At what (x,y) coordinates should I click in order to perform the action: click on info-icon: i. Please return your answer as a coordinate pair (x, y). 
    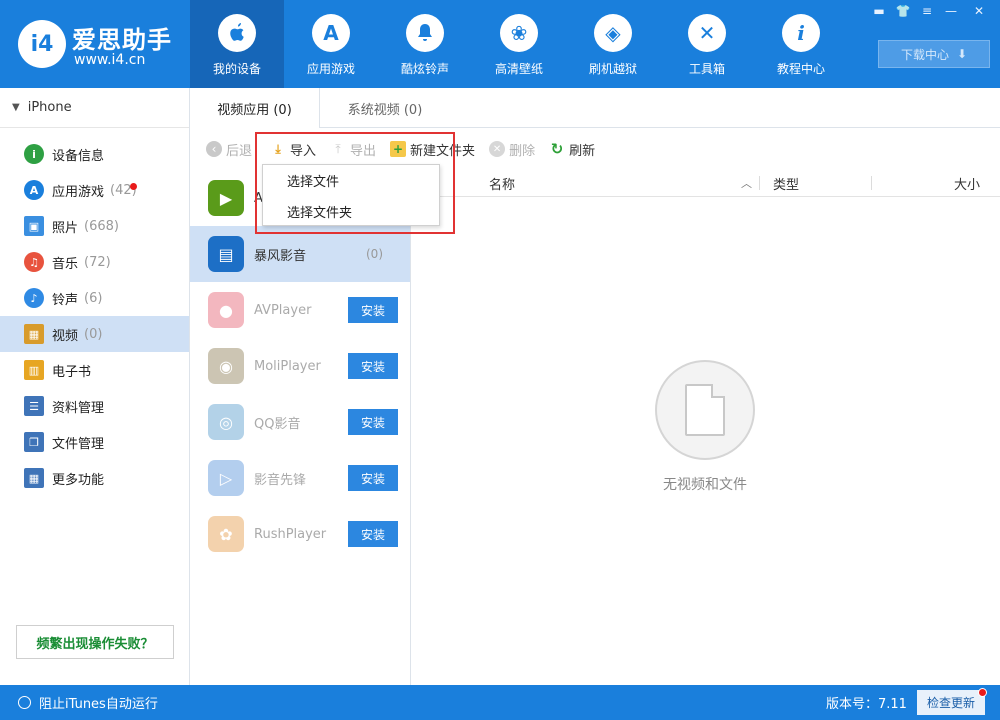
    Looking at the image, I should click on (801, 33).